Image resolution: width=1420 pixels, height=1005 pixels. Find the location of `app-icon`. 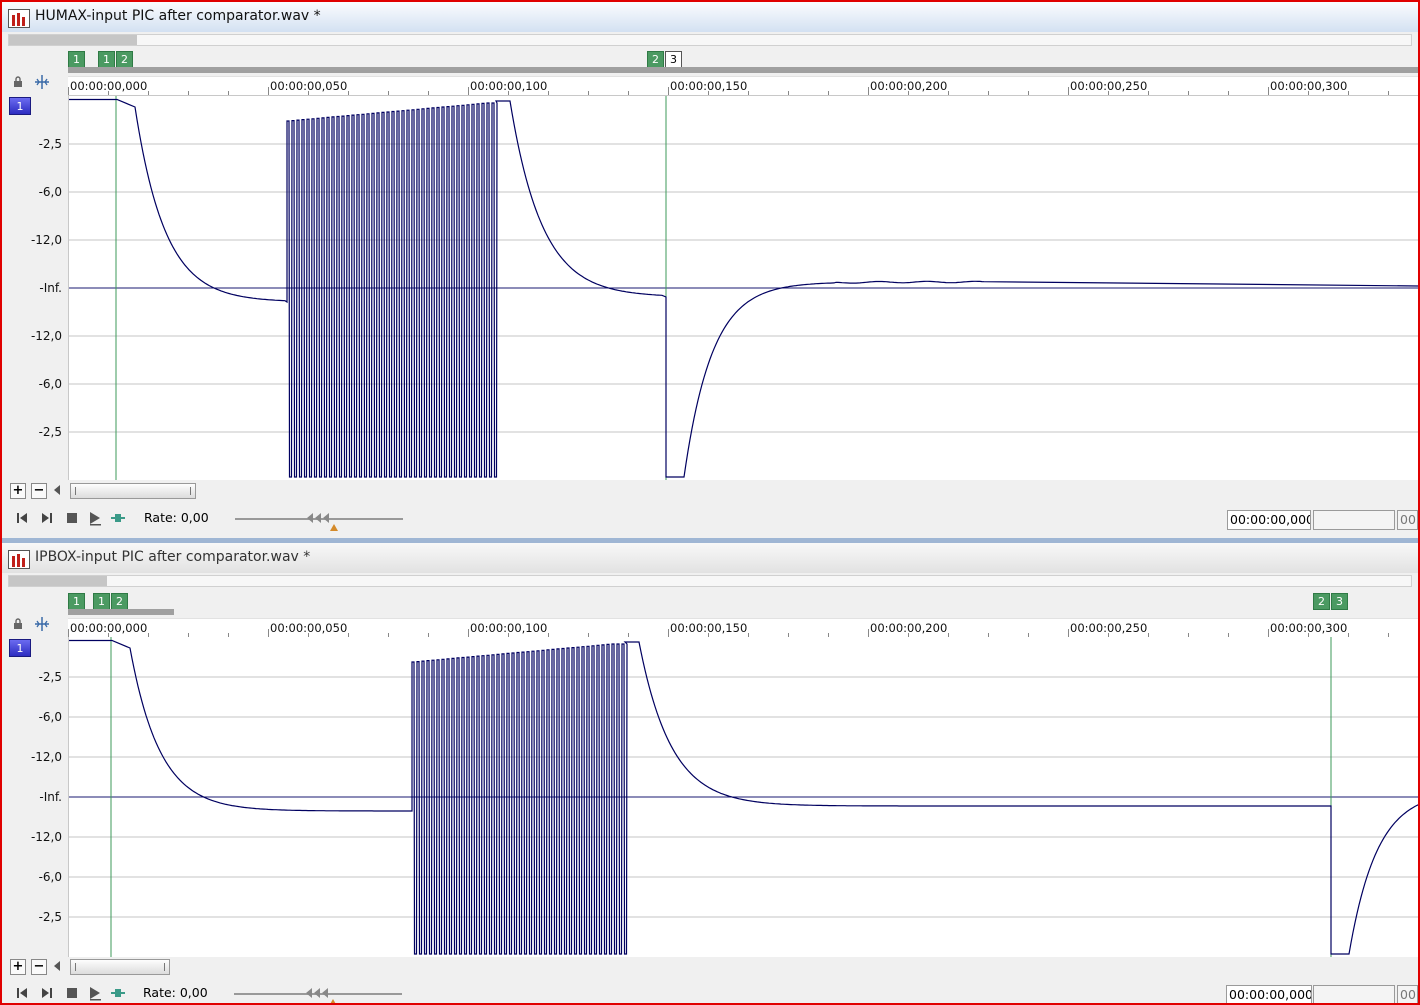

app-icon is located at coordinates (19, 18).